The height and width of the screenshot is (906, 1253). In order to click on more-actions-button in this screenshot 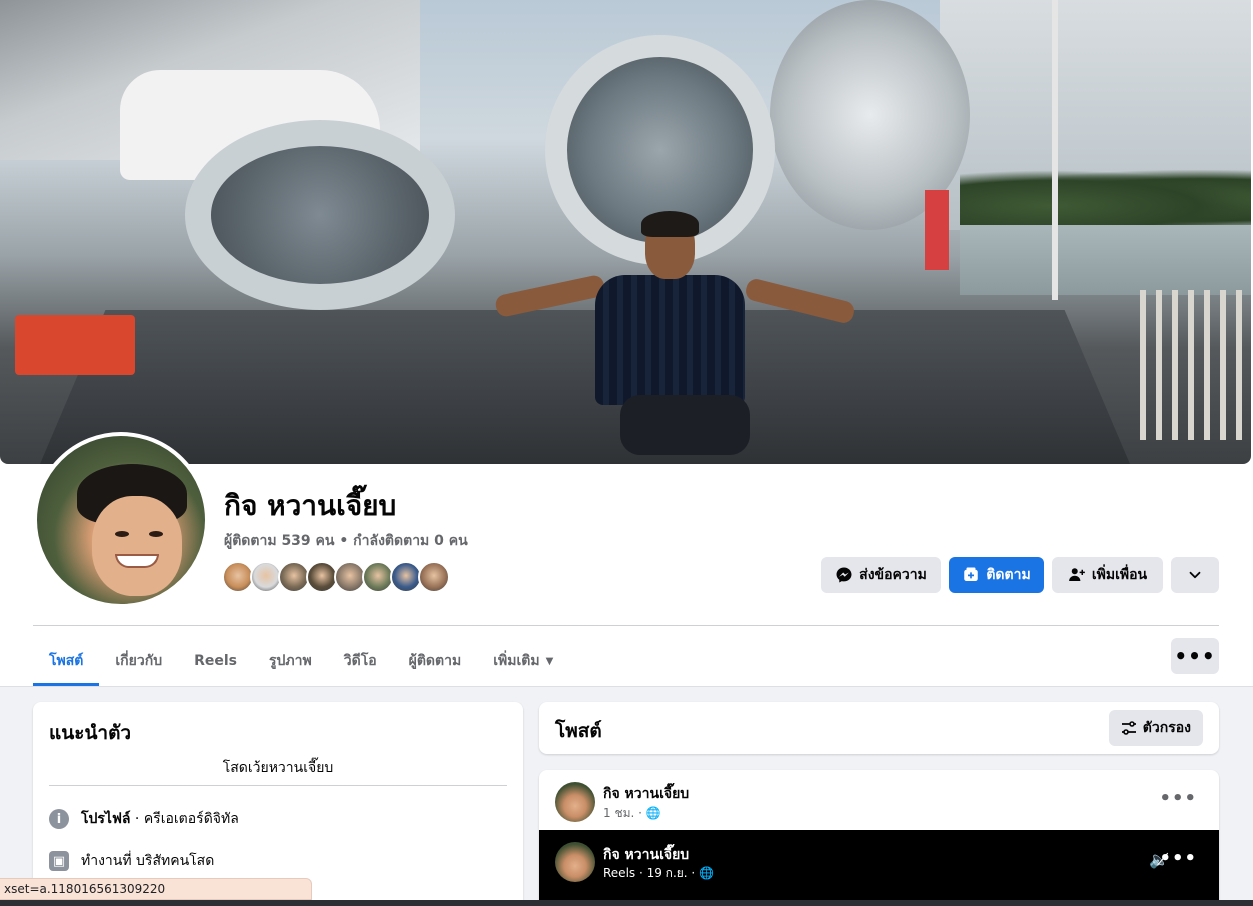, I will do `click(1195, 575)`.